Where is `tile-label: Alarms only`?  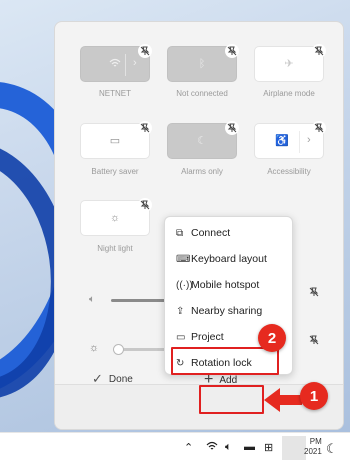
tile-label: Alarms only is located at coordinates (202, 171).